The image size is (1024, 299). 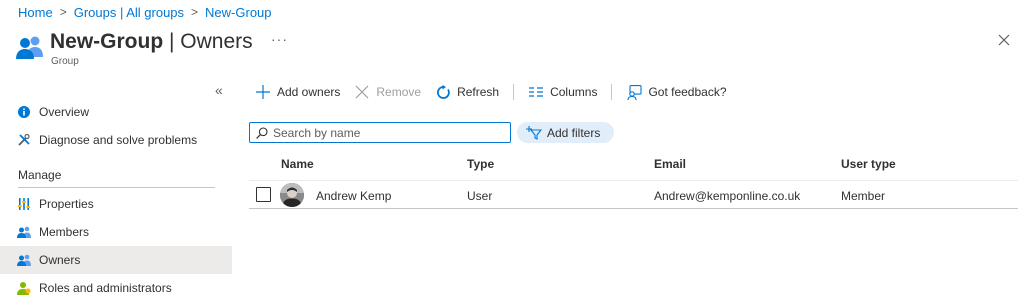 I want to click on page-title: New-Group | Owners, so click(x=151, y=42).